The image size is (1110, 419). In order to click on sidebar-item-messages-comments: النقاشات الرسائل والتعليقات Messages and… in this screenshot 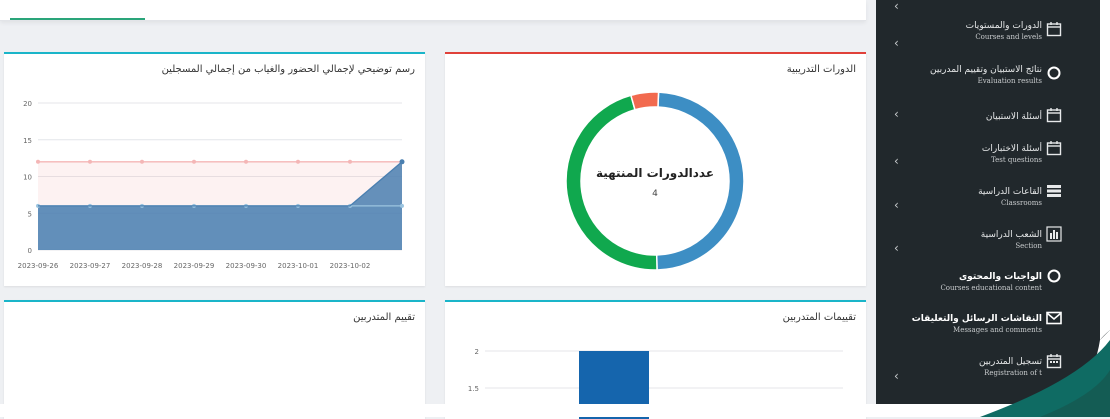, I will do `click(962, 322)`.